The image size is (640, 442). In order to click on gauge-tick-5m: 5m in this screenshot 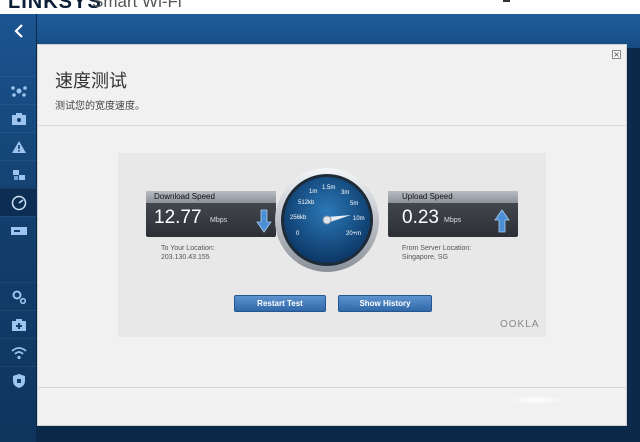, I will do `click(354, 204)`.